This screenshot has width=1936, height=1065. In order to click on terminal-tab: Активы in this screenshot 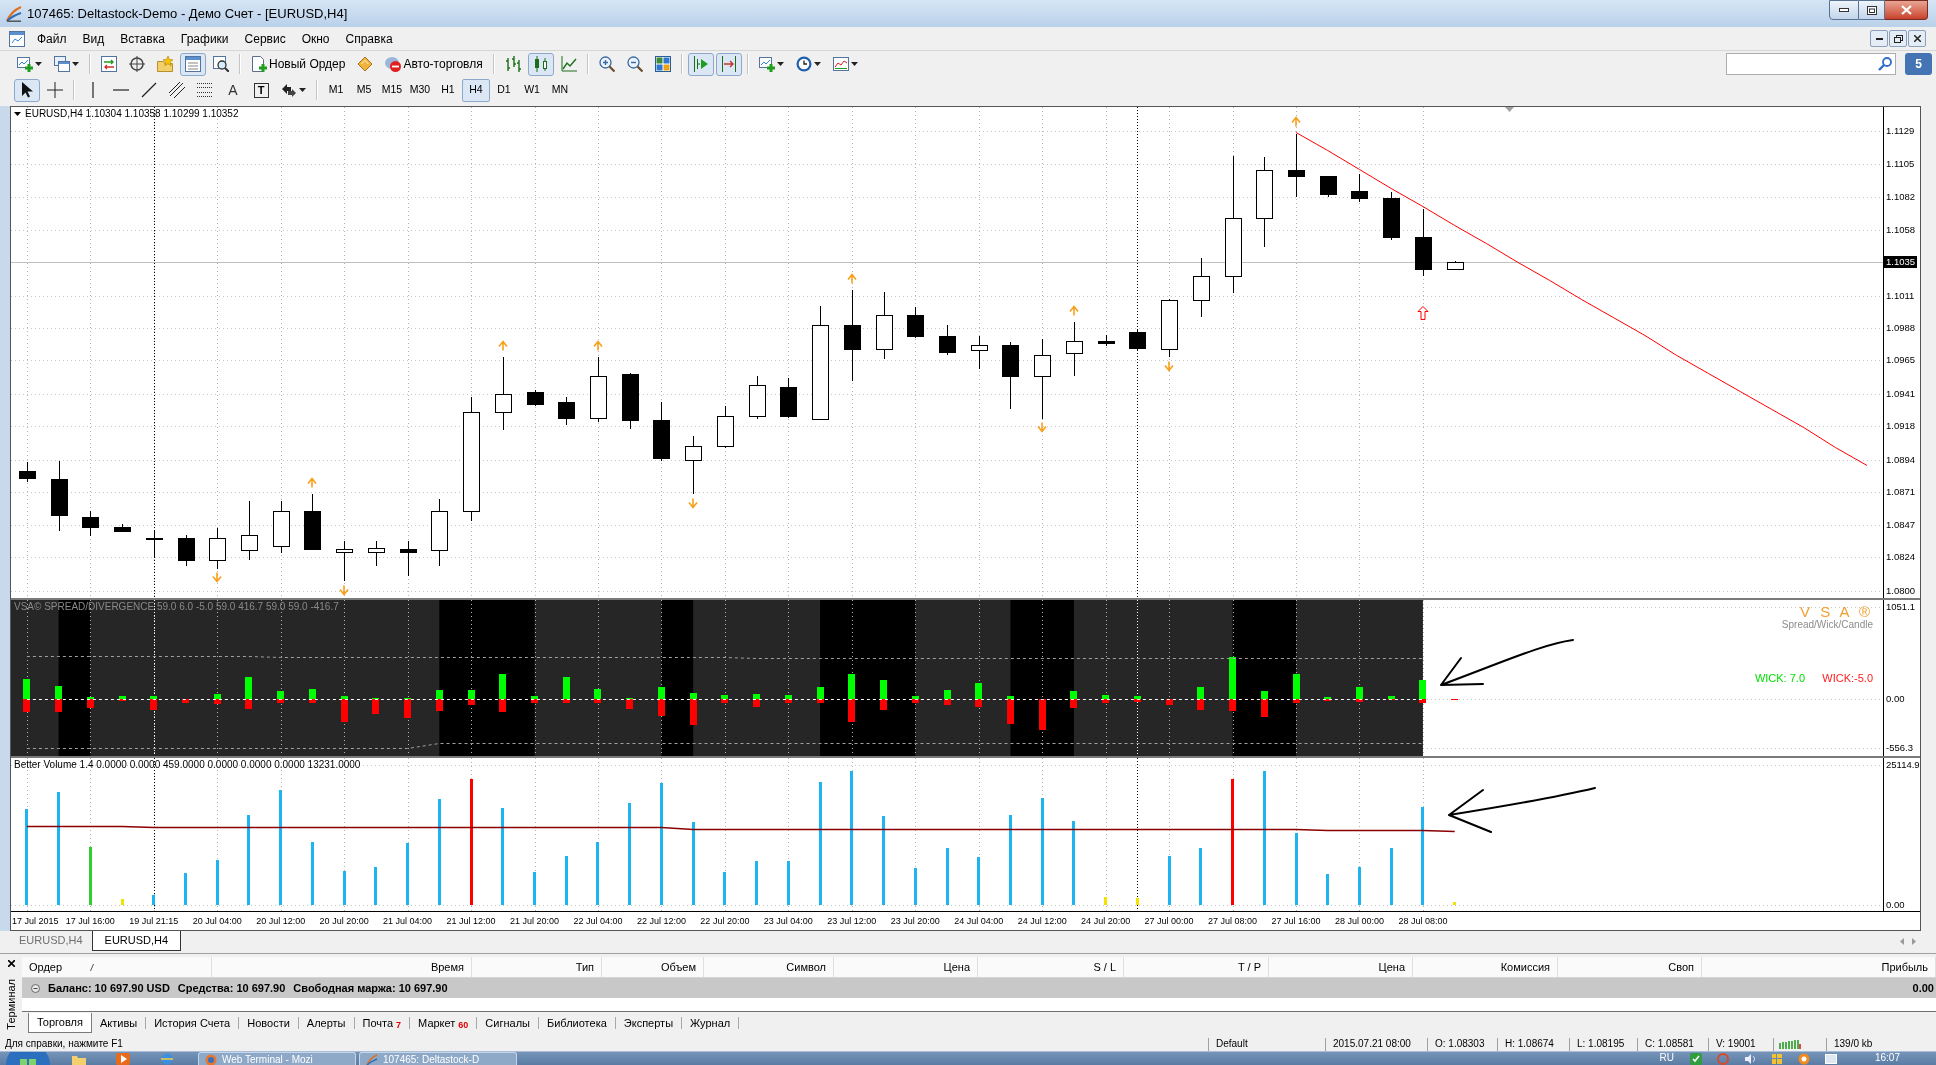, I will do `click(118, 1023)`.